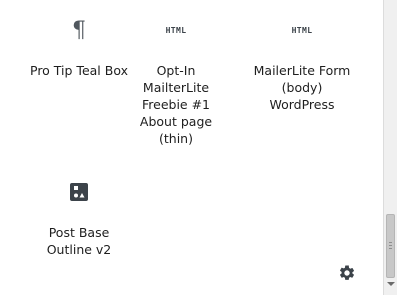  Describe the element at coordinates (79, 70) in the screenshot. I see `block-label: Pro Tip Teal Box` at that location.